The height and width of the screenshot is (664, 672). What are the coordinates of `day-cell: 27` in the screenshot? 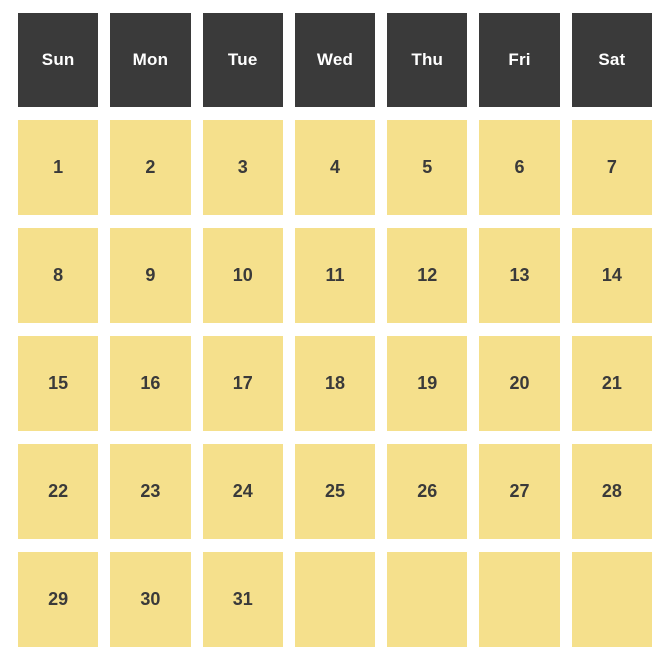 It's located at (519, 491).